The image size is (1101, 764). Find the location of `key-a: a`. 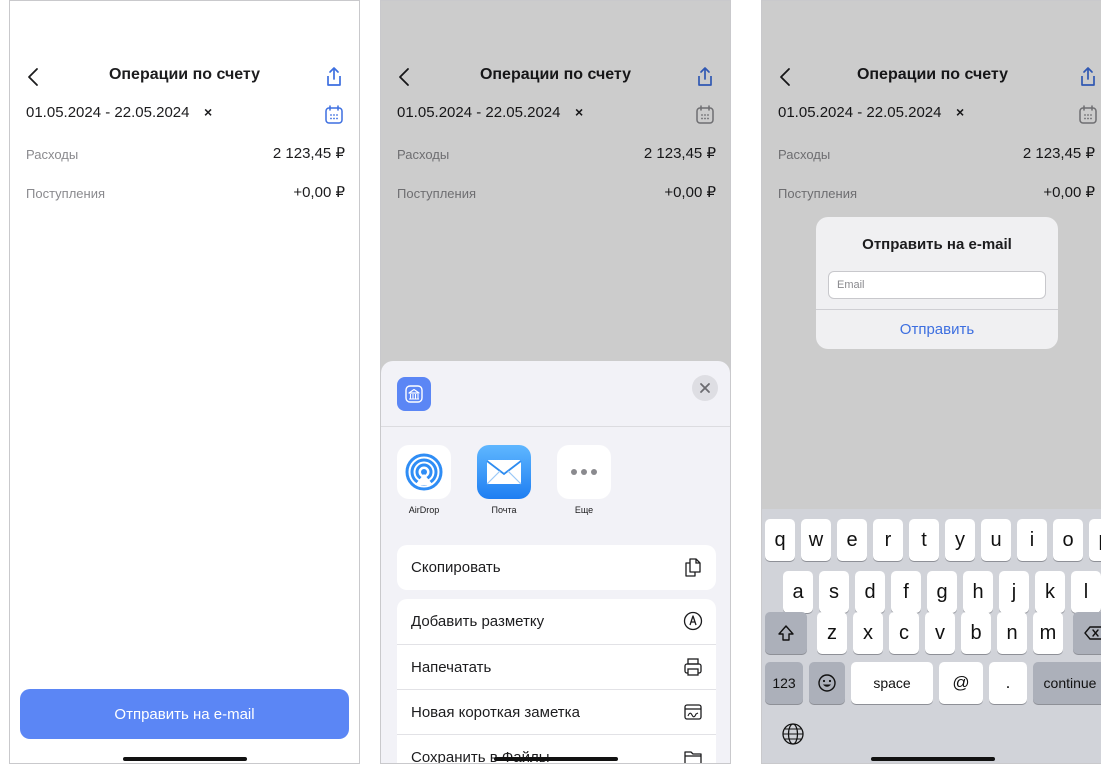

key-a: a is located at coordinates (798, 592).